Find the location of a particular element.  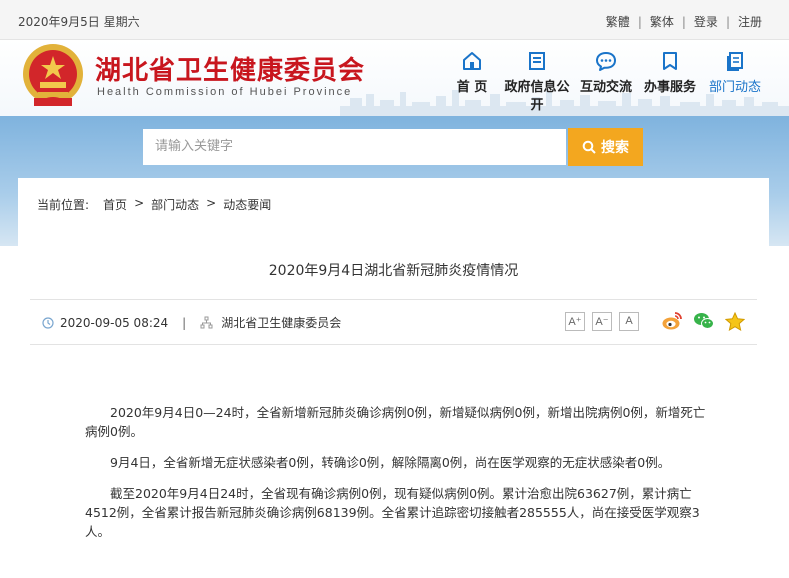

publish-datetime: 2020-09-05 08:24 is located at coordinates (114, 322).